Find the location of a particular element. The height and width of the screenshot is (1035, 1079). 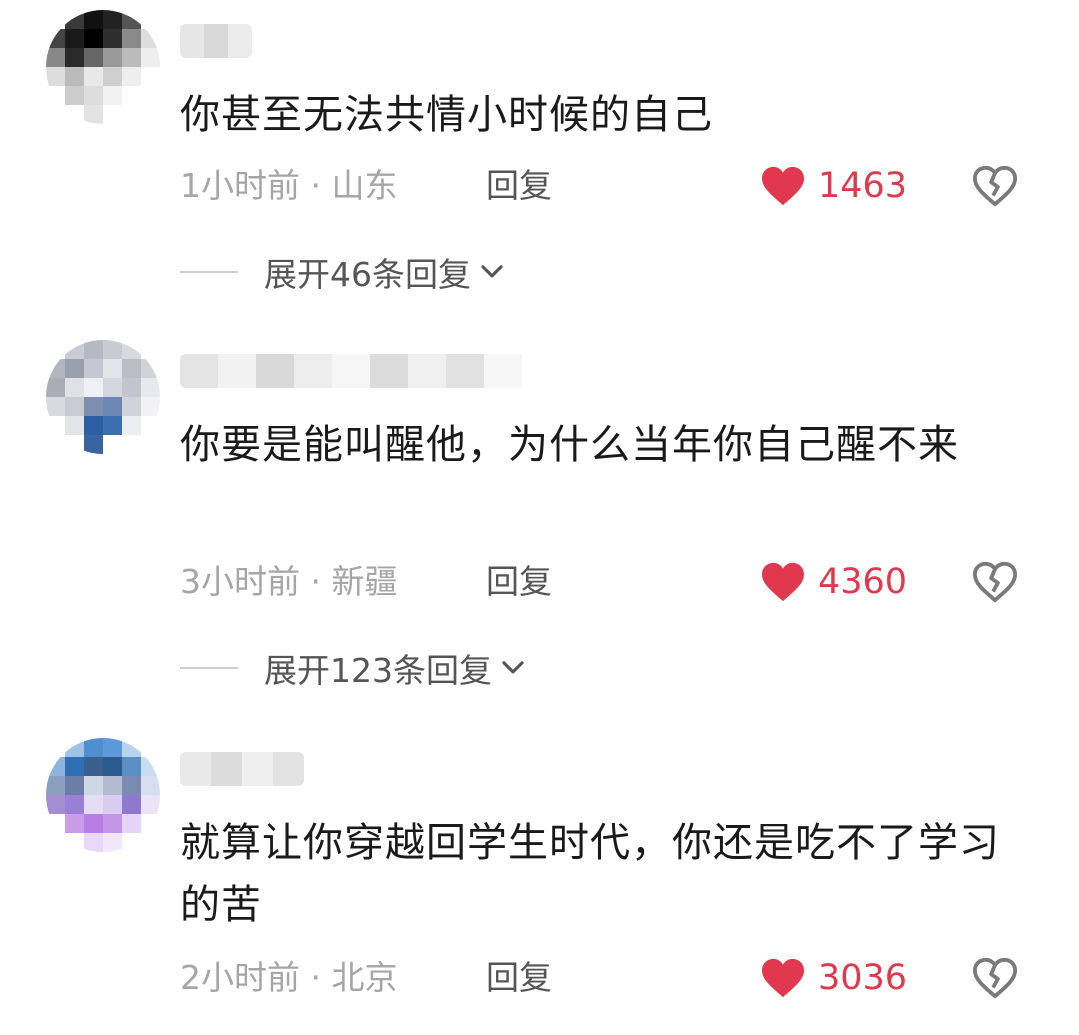

comment-meta: 2小时前 · 北京 回复 3036 is located at coordinates (610, 978).